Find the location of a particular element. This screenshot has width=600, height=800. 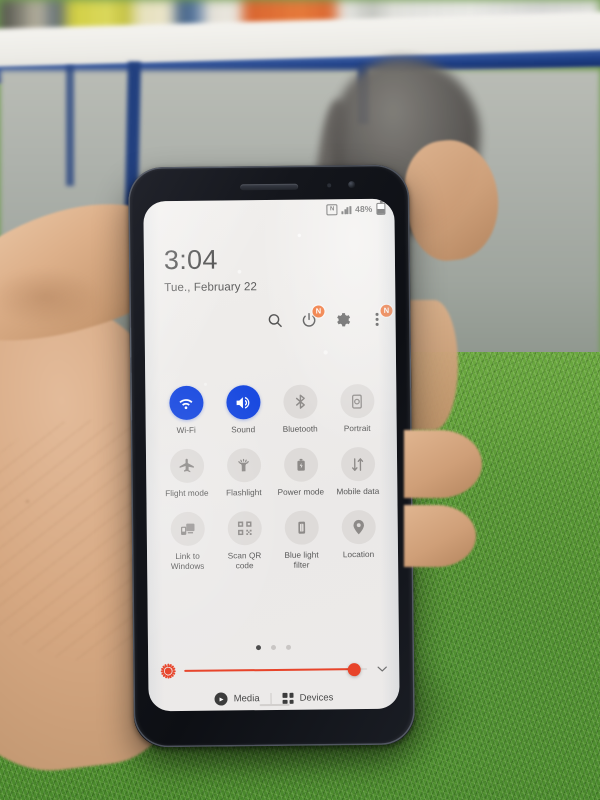

power-mode-icon is located at coordinates (300, 464).